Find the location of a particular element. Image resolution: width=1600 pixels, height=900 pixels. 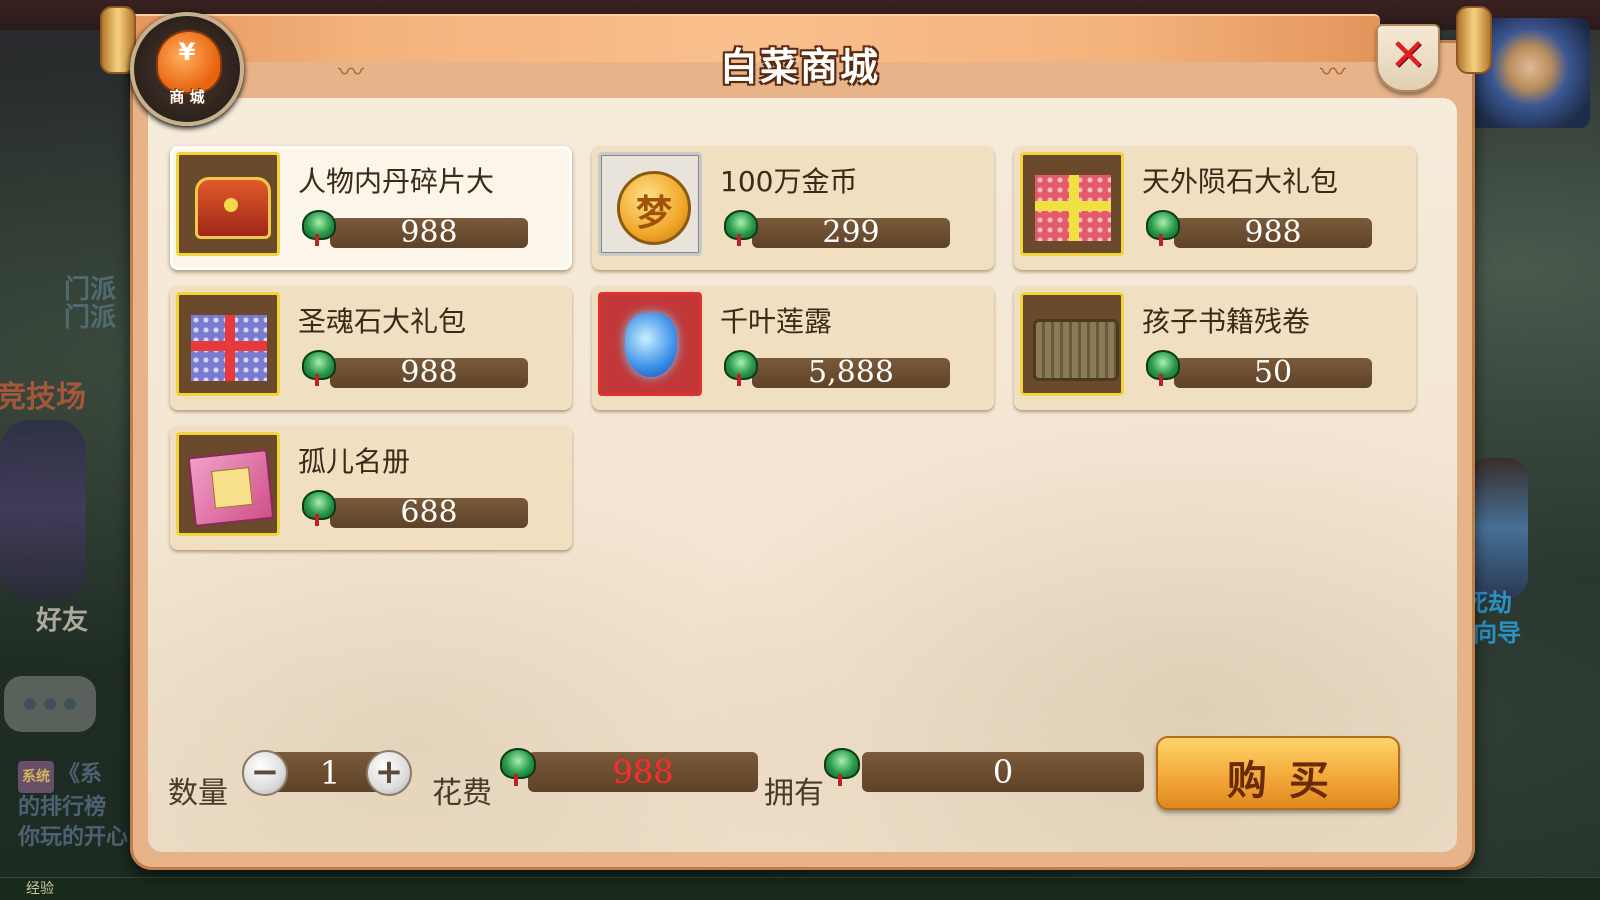

item-name: 圣魂石大礼包 is located at coordinates (382, 321).